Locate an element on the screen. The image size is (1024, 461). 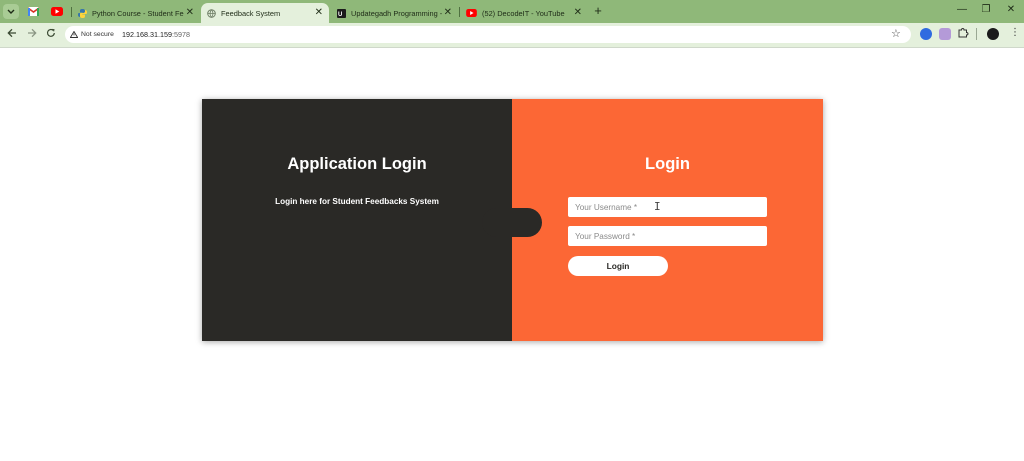
pinned-tab-youtube is located at coordinates (57, 11).